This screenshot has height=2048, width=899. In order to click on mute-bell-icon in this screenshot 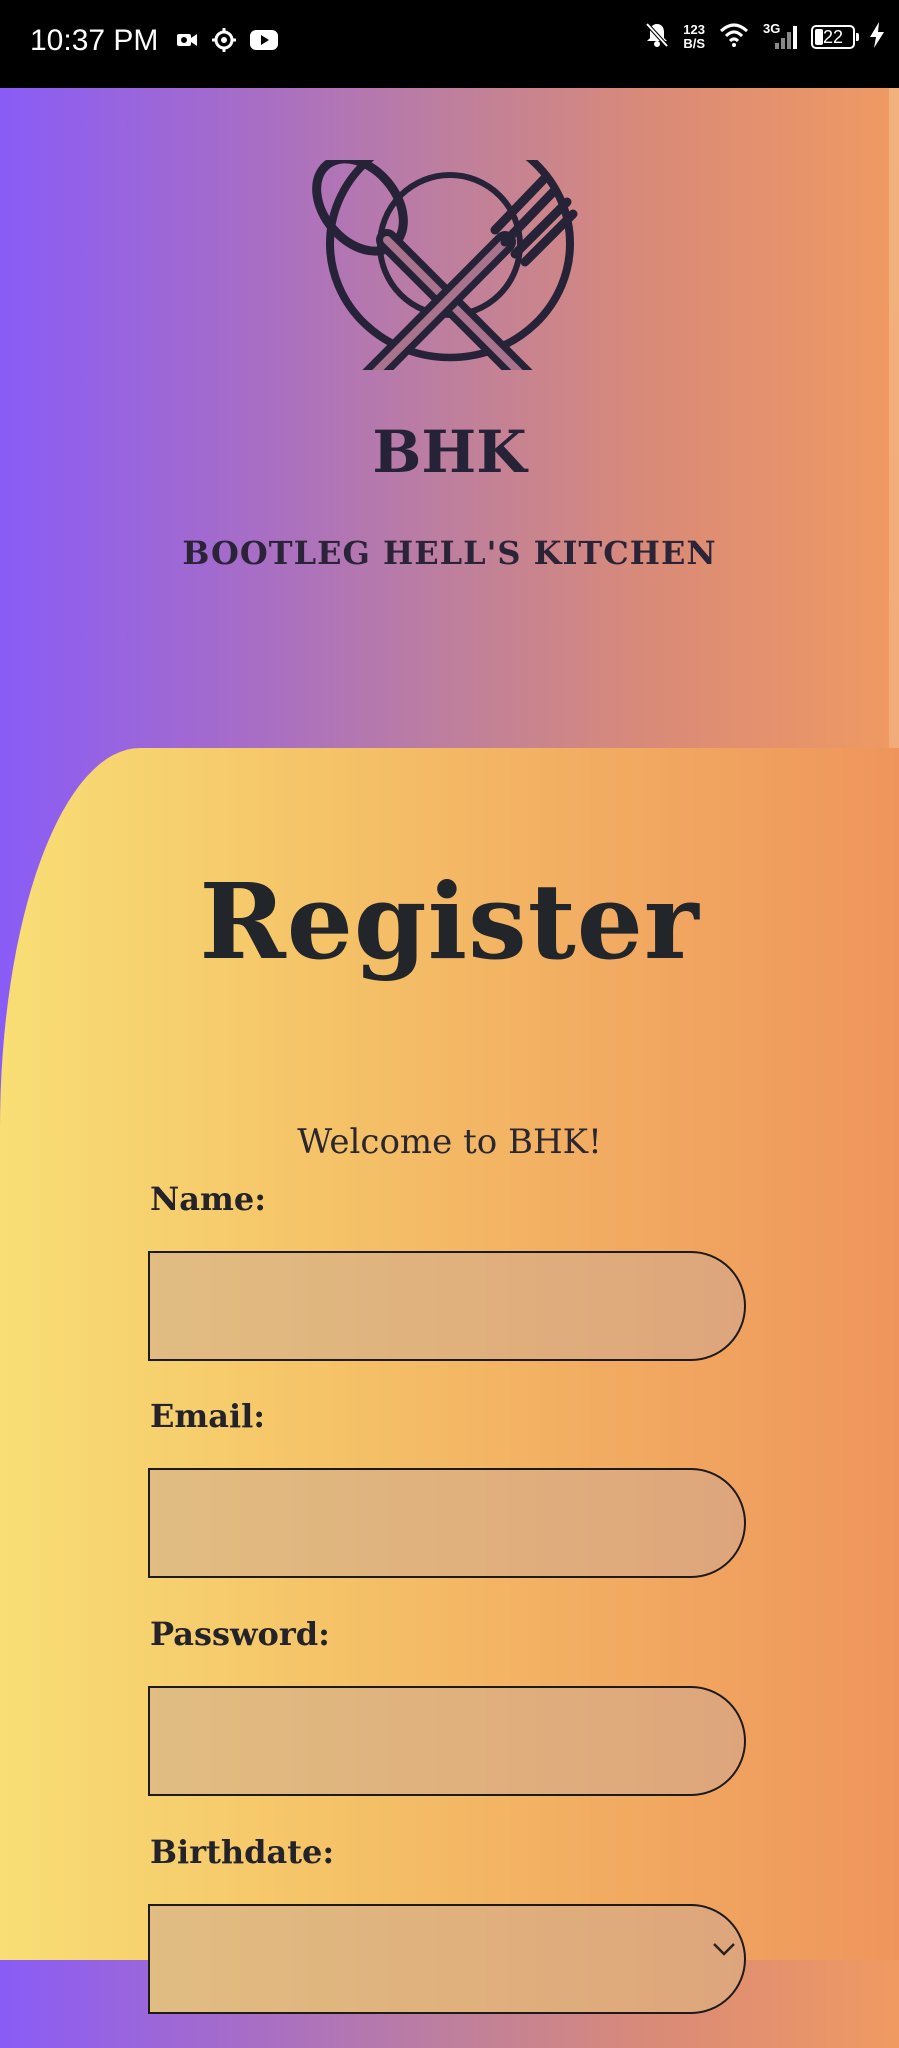, I will do `click(657, 37)`.